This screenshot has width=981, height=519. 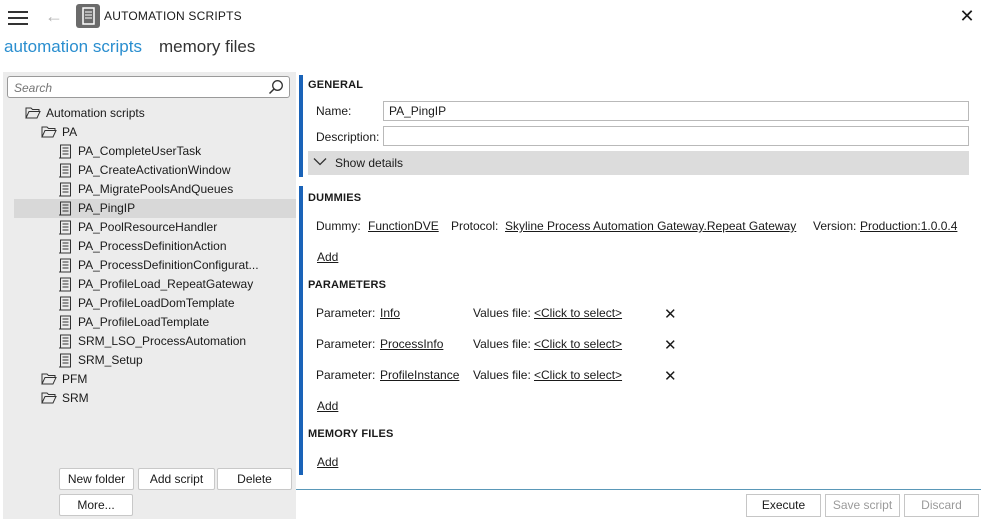 I want to click on tree-item: PA_ProfileLoadTemplate, so click(x=170, y=322).